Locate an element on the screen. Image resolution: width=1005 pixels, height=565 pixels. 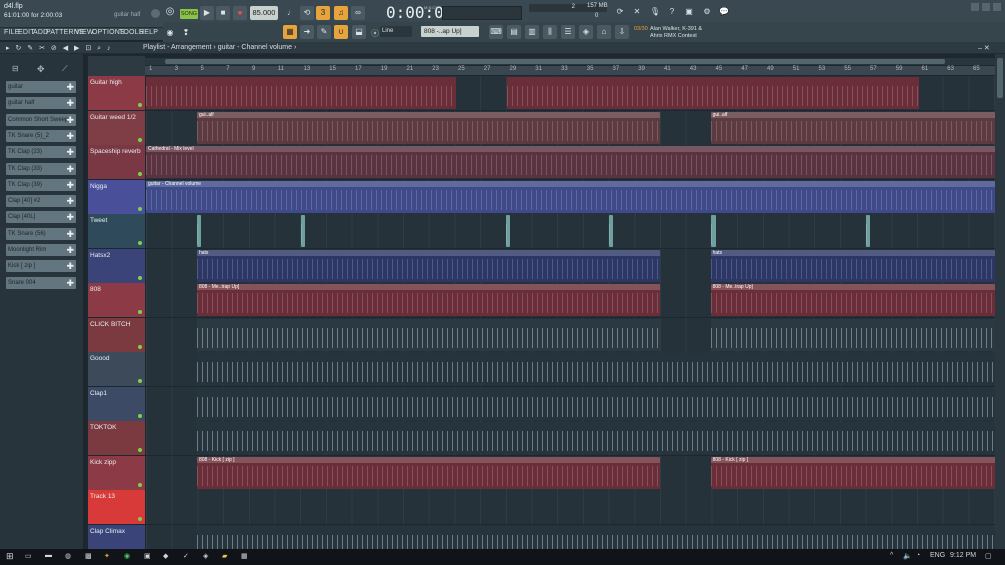
fl-studio-icon: ✦ is located at coordinates (107, 556).